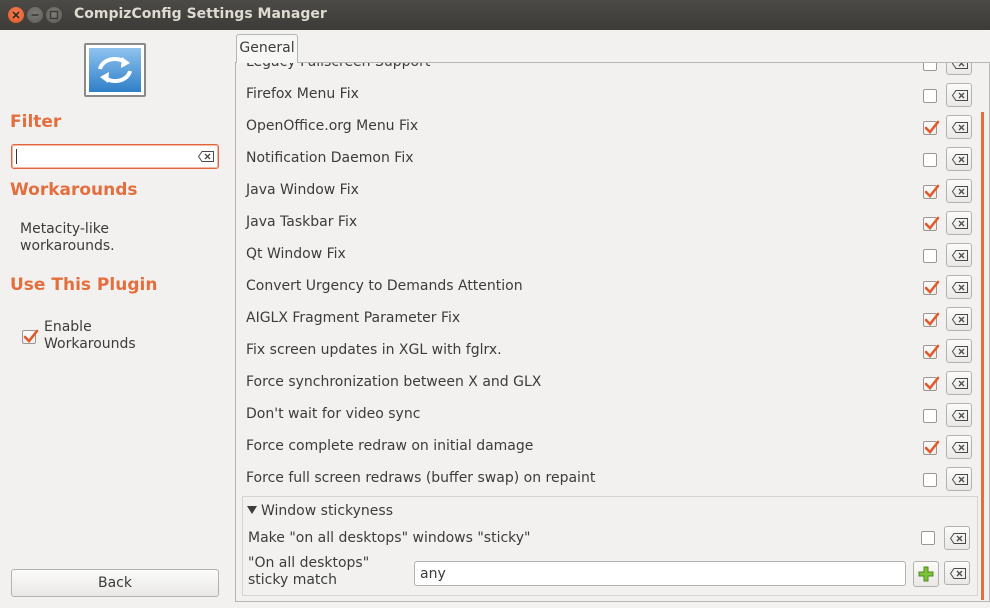  I want to click on option-row: AIGLX Fragment Parameter Fix, so click(612, 319).